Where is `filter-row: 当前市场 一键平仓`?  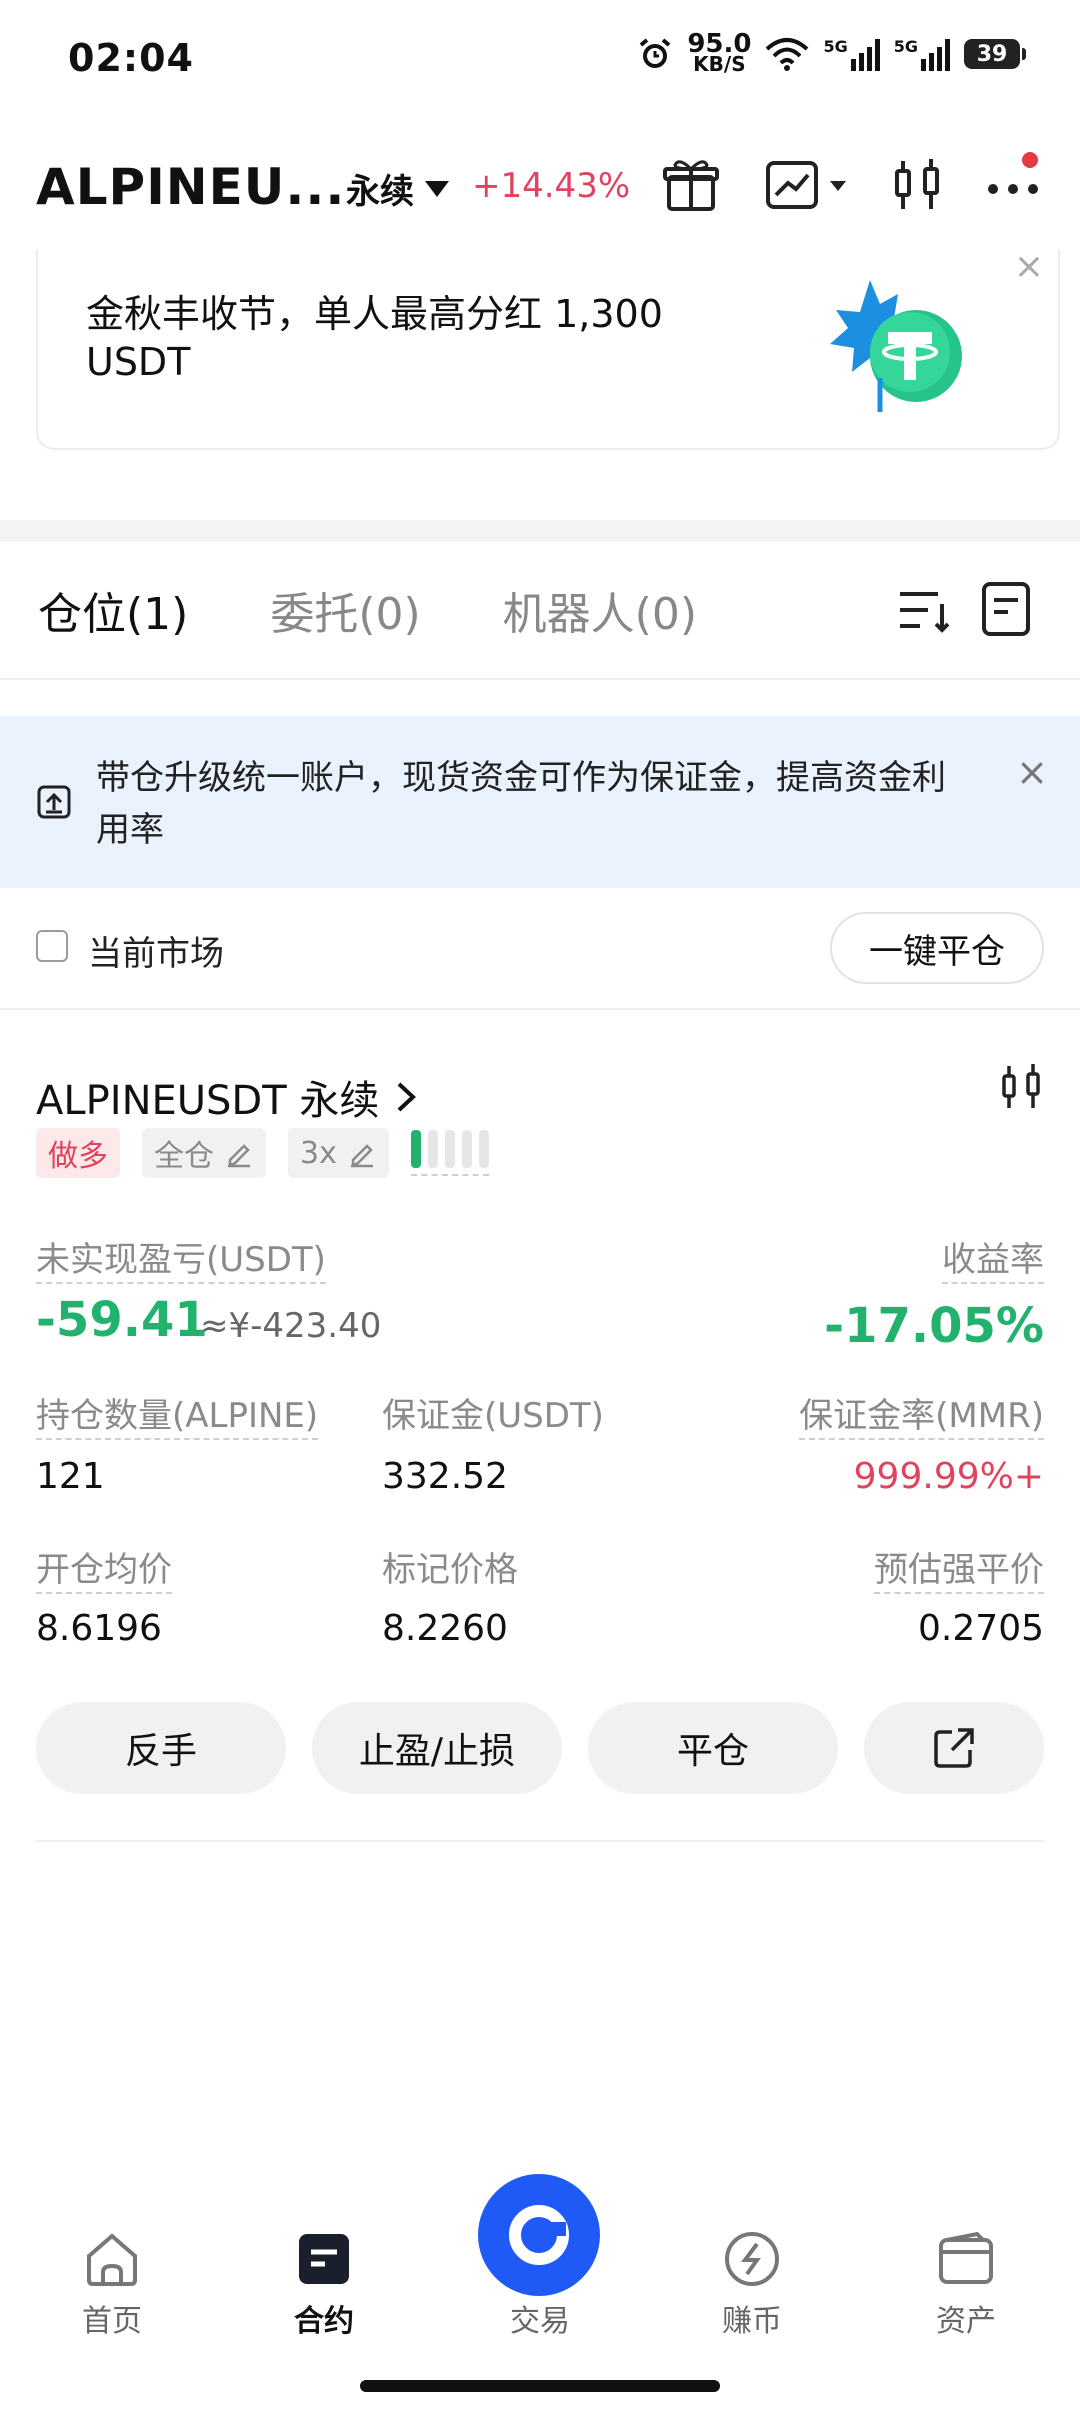 filter-row: 当前市场 一键平仓 is located at coordinates (540, 954).